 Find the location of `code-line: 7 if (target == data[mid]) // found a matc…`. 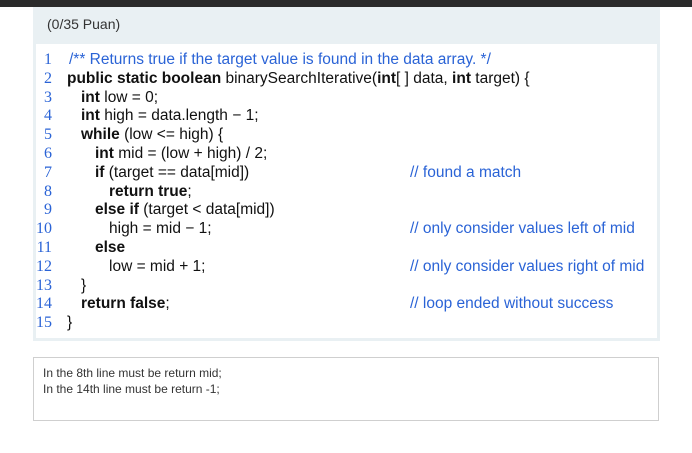

code-line: 7 if (target == data[mid]) // found a matc… is located at coordinates (346, 173).